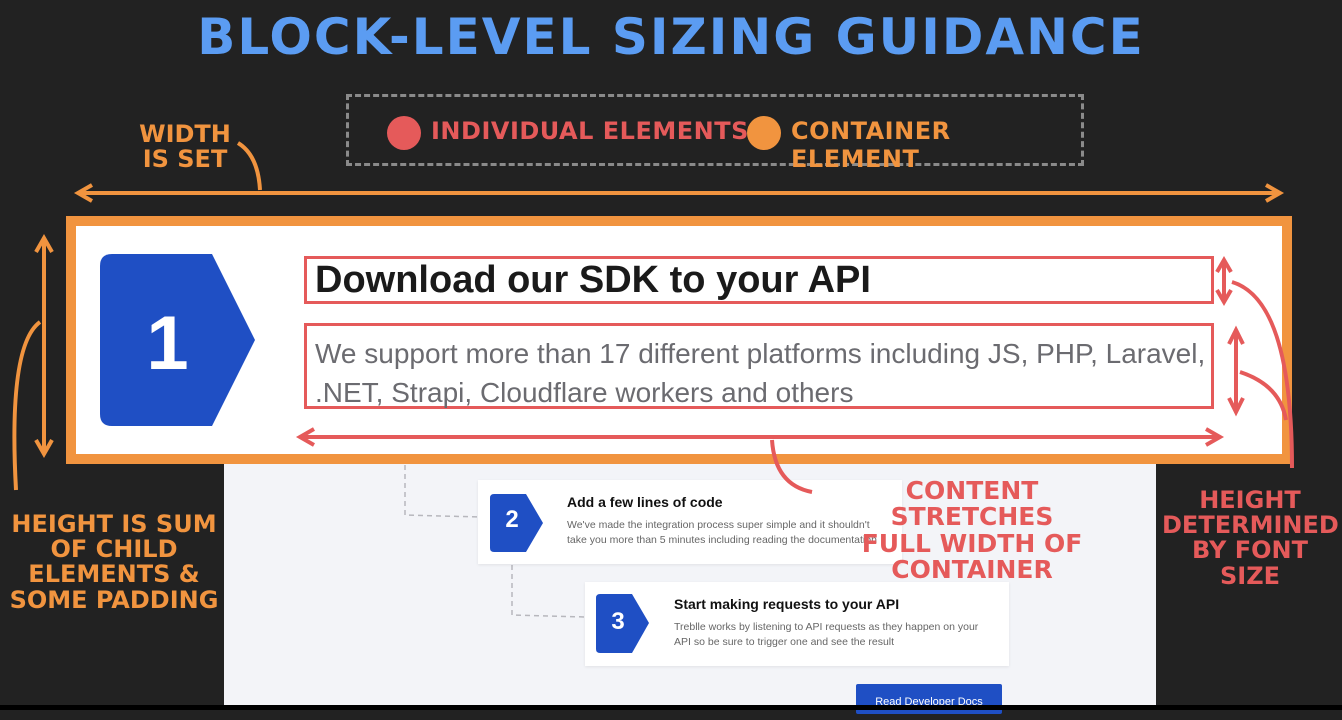 This screenshot has height=720, width=1342. Describe the element at coordinates (671, 707) in the screenshot. I see `bottom-bar` at that location.